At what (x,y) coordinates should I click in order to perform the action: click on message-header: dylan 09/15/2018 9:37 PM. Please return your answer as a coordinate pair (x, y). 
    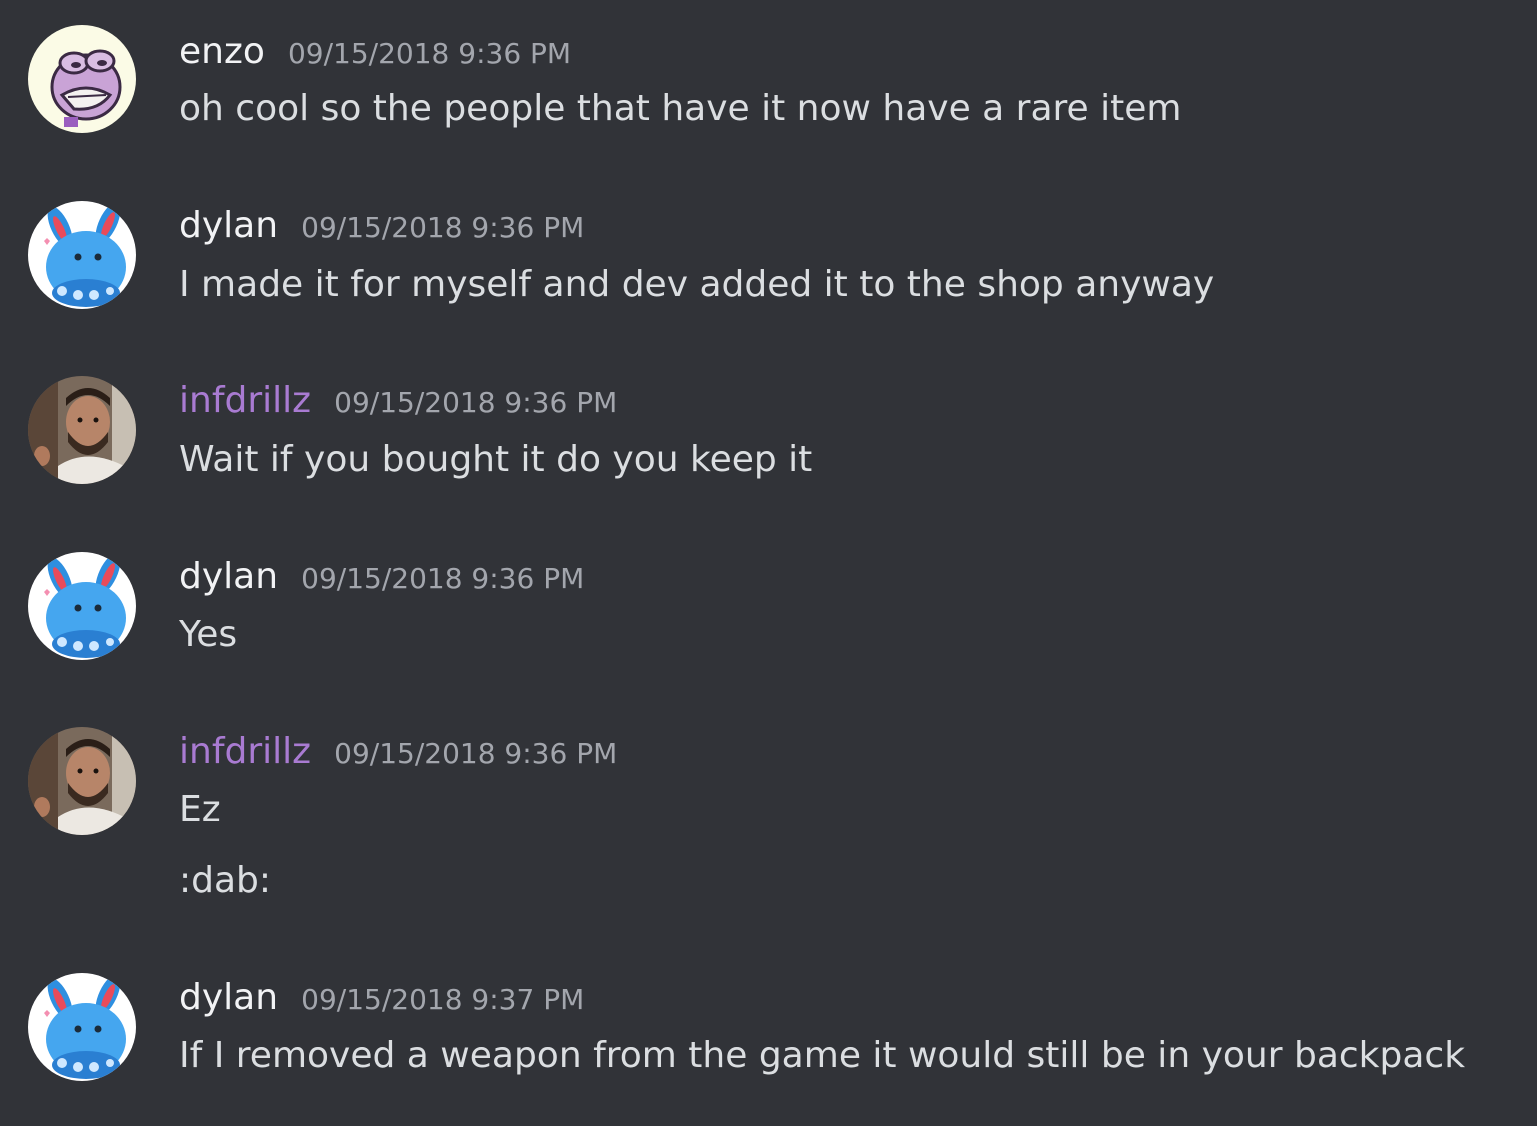
    Looking at the image, I should click on (381, 998).